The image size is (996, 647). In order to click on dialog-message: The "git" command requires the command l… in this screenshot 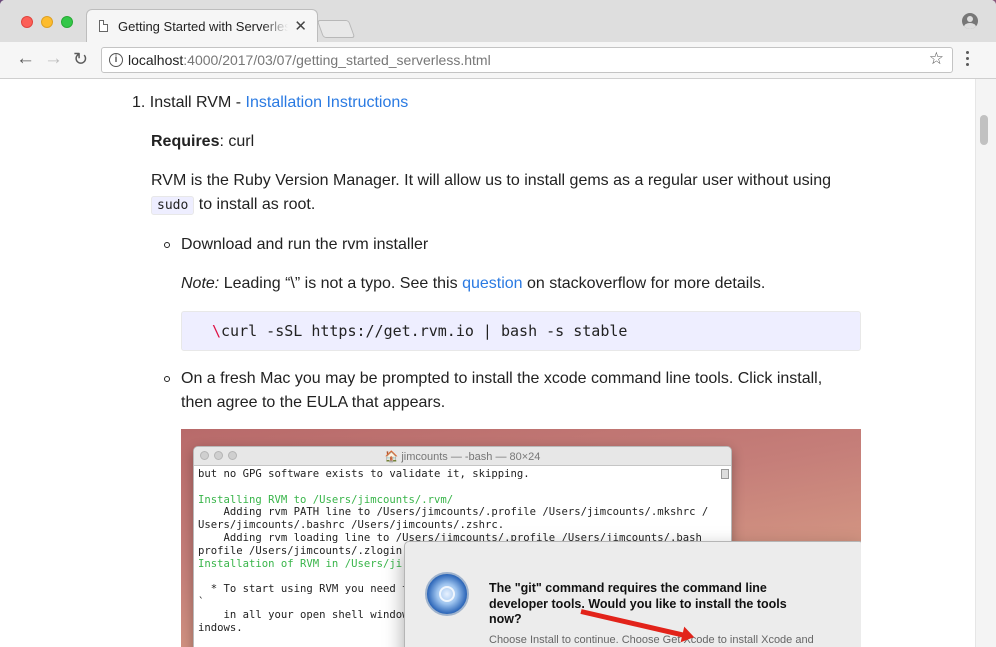, I will do `click(638, 603)`.